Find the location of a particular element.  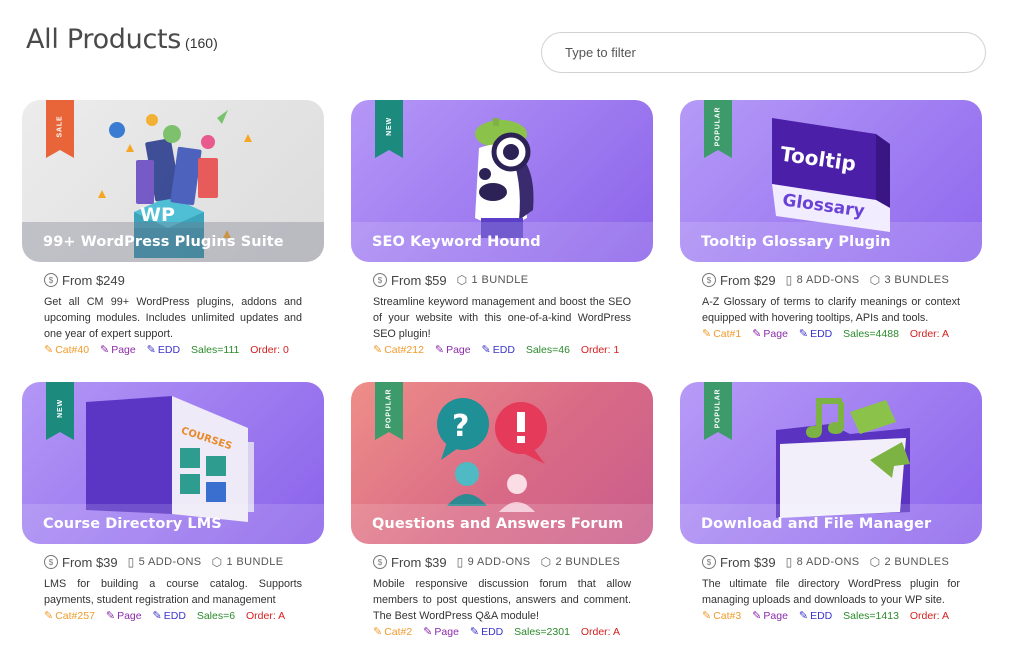

product-meta: $ From $39 ▯ 8 ADD-ONS ⬡ 2 BUNDLES is located at coordinates (842, 562).